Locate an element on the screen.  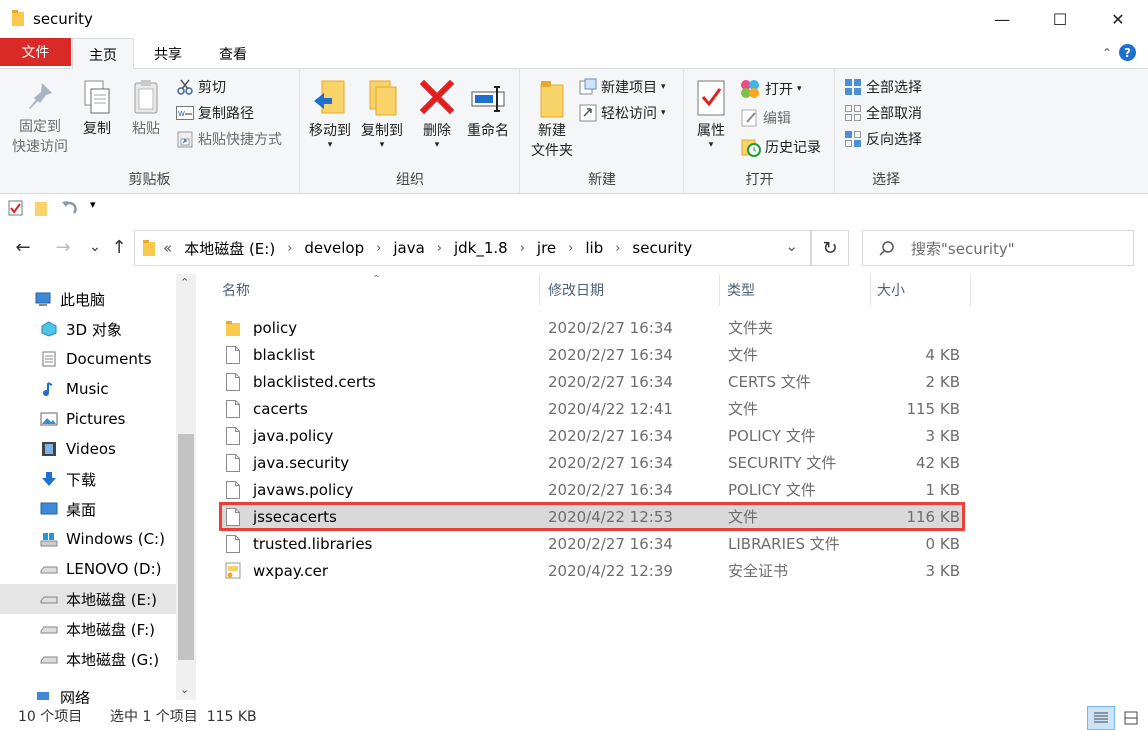
nav-item-drive-e: 本地磁盘 (E:) is located at coordinates (88, 599).